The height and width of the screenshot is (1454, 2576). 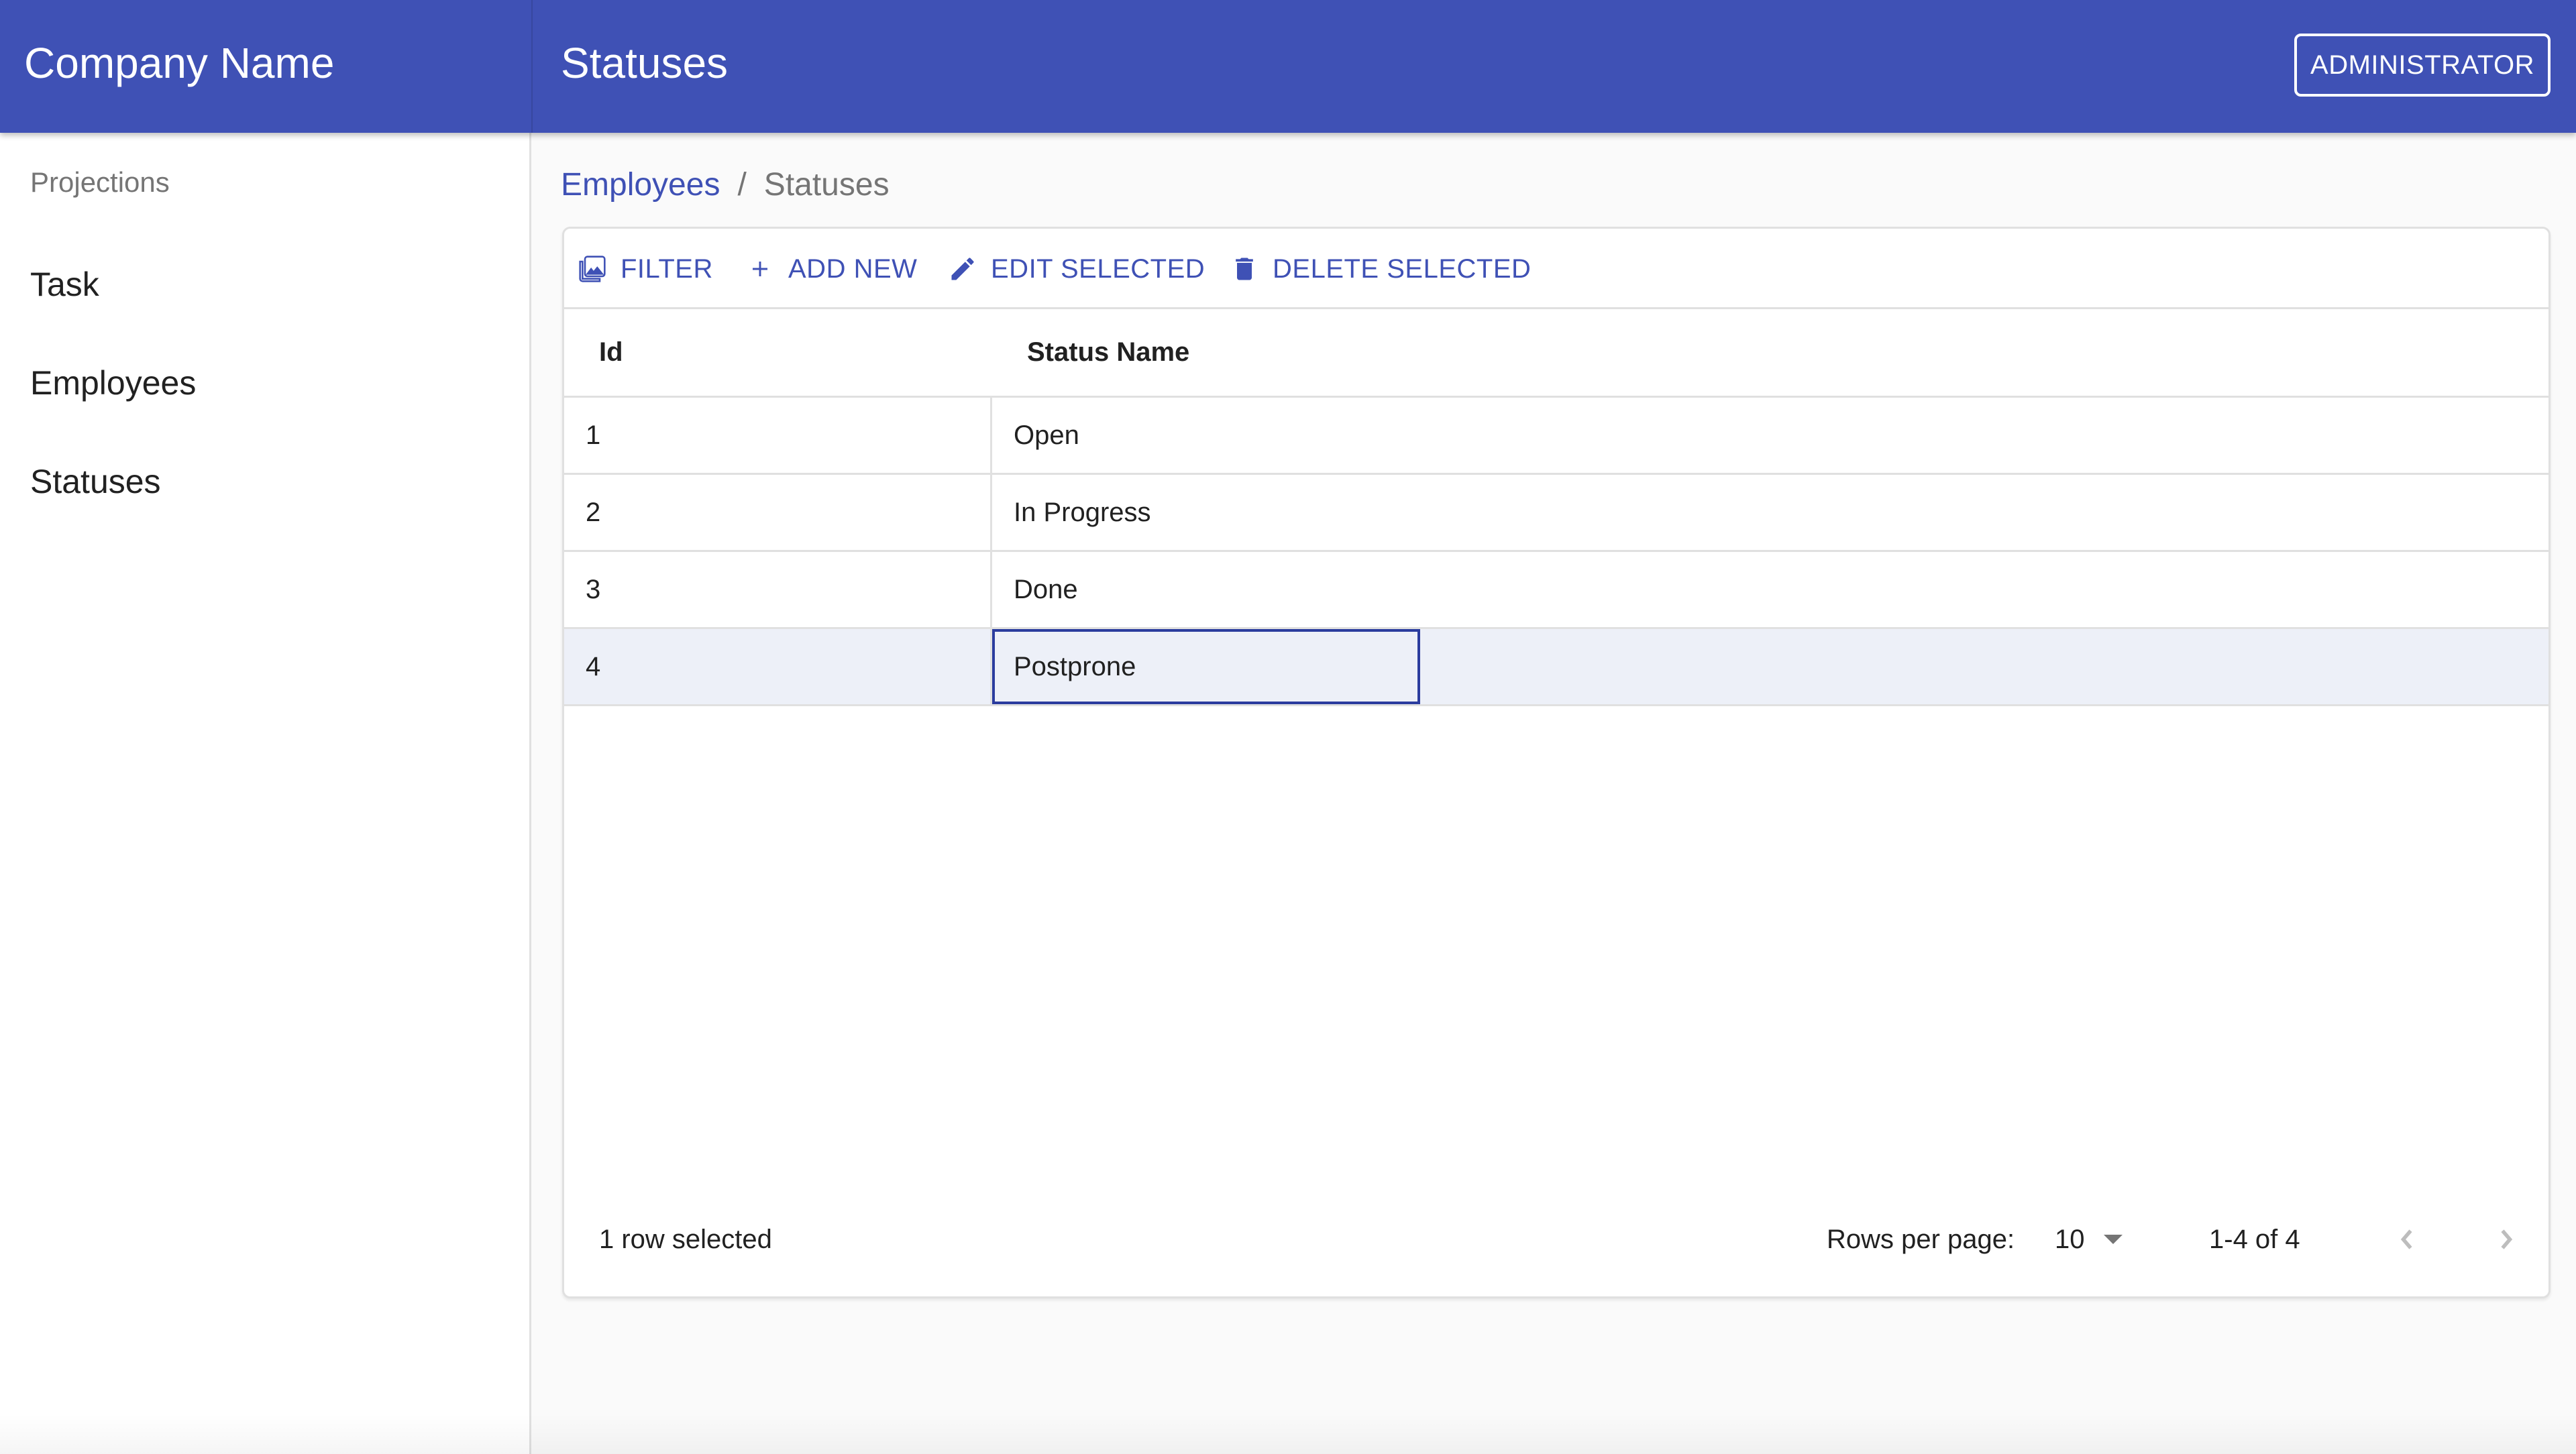 What do you see at coordinates (1206, 435) in the screenshot?
I see `cell-status-name: Open` at bounding box center [1206, 435].